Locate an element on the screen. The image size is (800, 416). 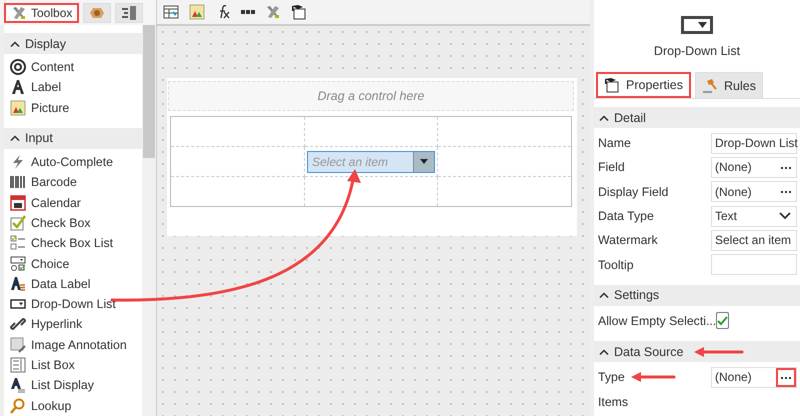
drop-zone: Drag a control here is located at coordinates (371, 96).